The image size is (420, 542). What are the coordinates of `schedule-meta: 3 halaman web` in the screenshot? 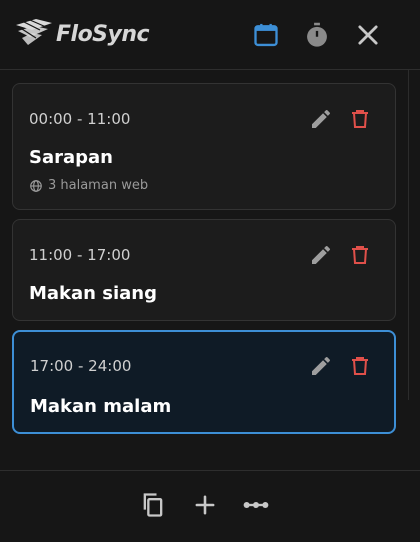 It's located at (88, 185).